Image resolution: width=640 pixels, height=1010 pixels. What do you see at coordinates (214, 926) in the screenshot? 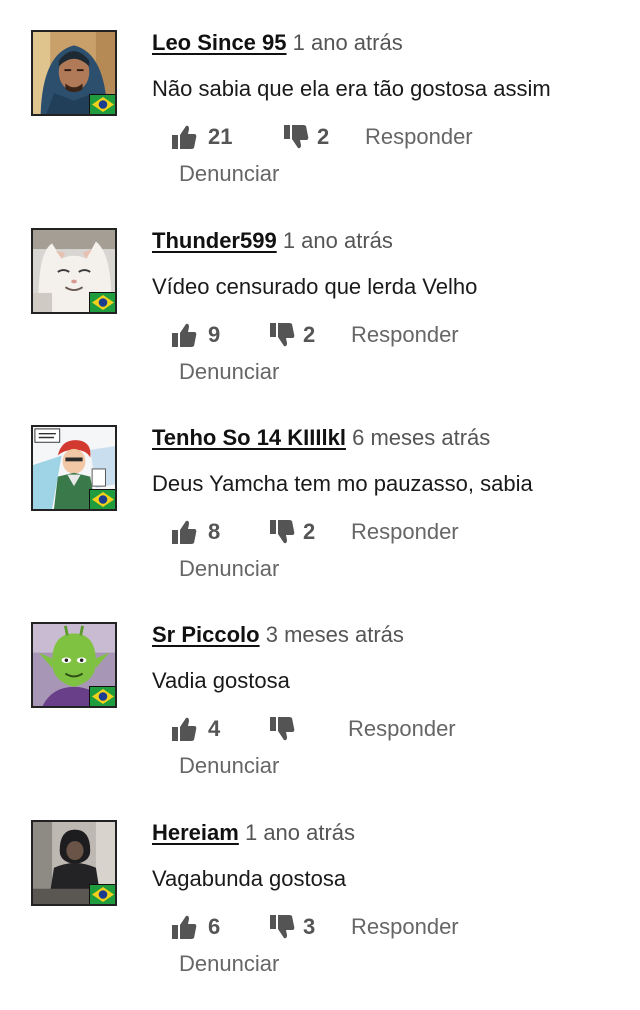
I see `like-count: 6` at bounding box center [214, 926].